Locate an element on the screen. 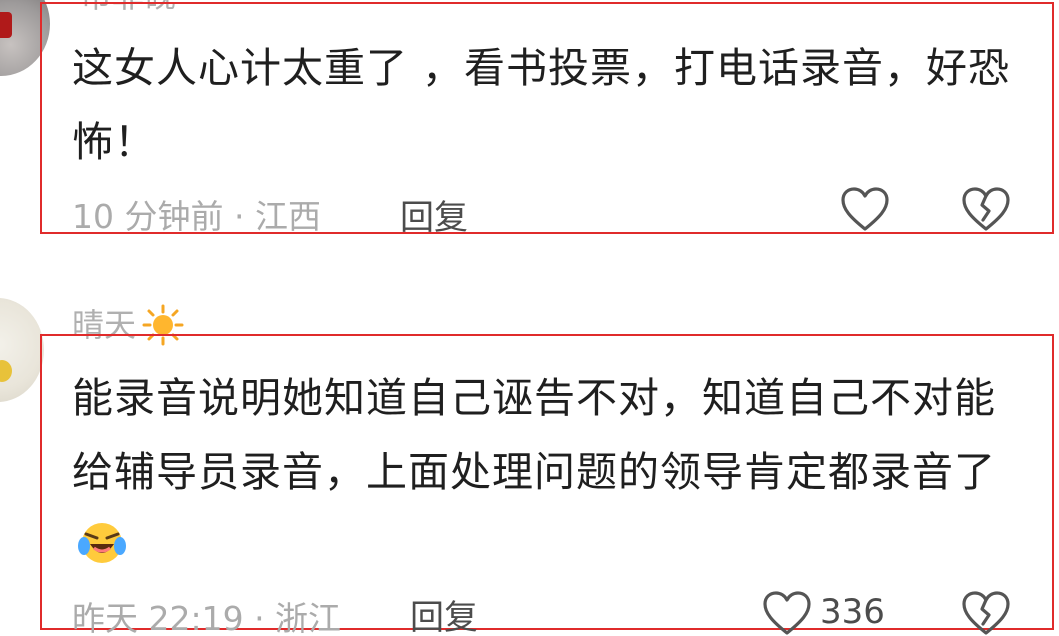 This screenshot has width=1059, height=636. like-count: 336 is located at coordinates (852, 612).